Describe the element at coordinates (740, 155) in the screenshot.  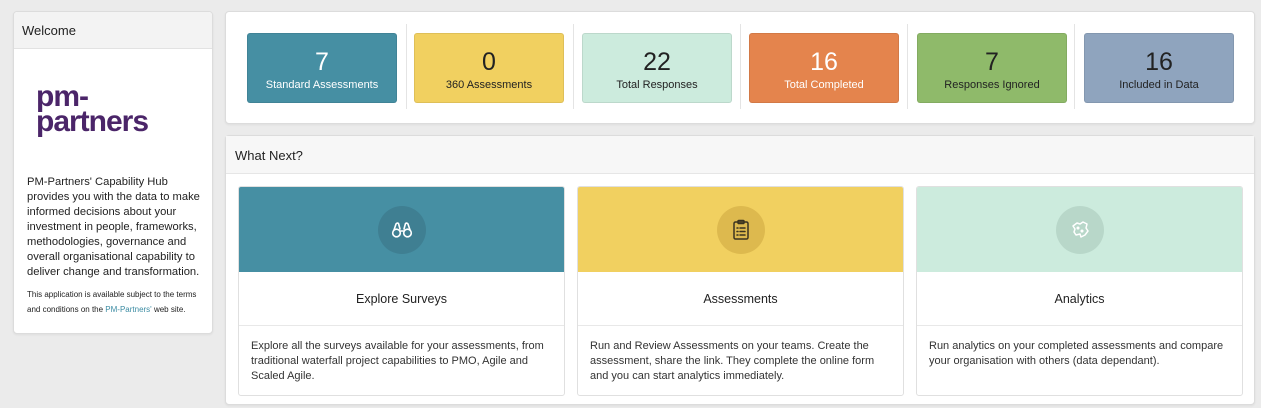
I see `what-next-title: What Next?` at that location.